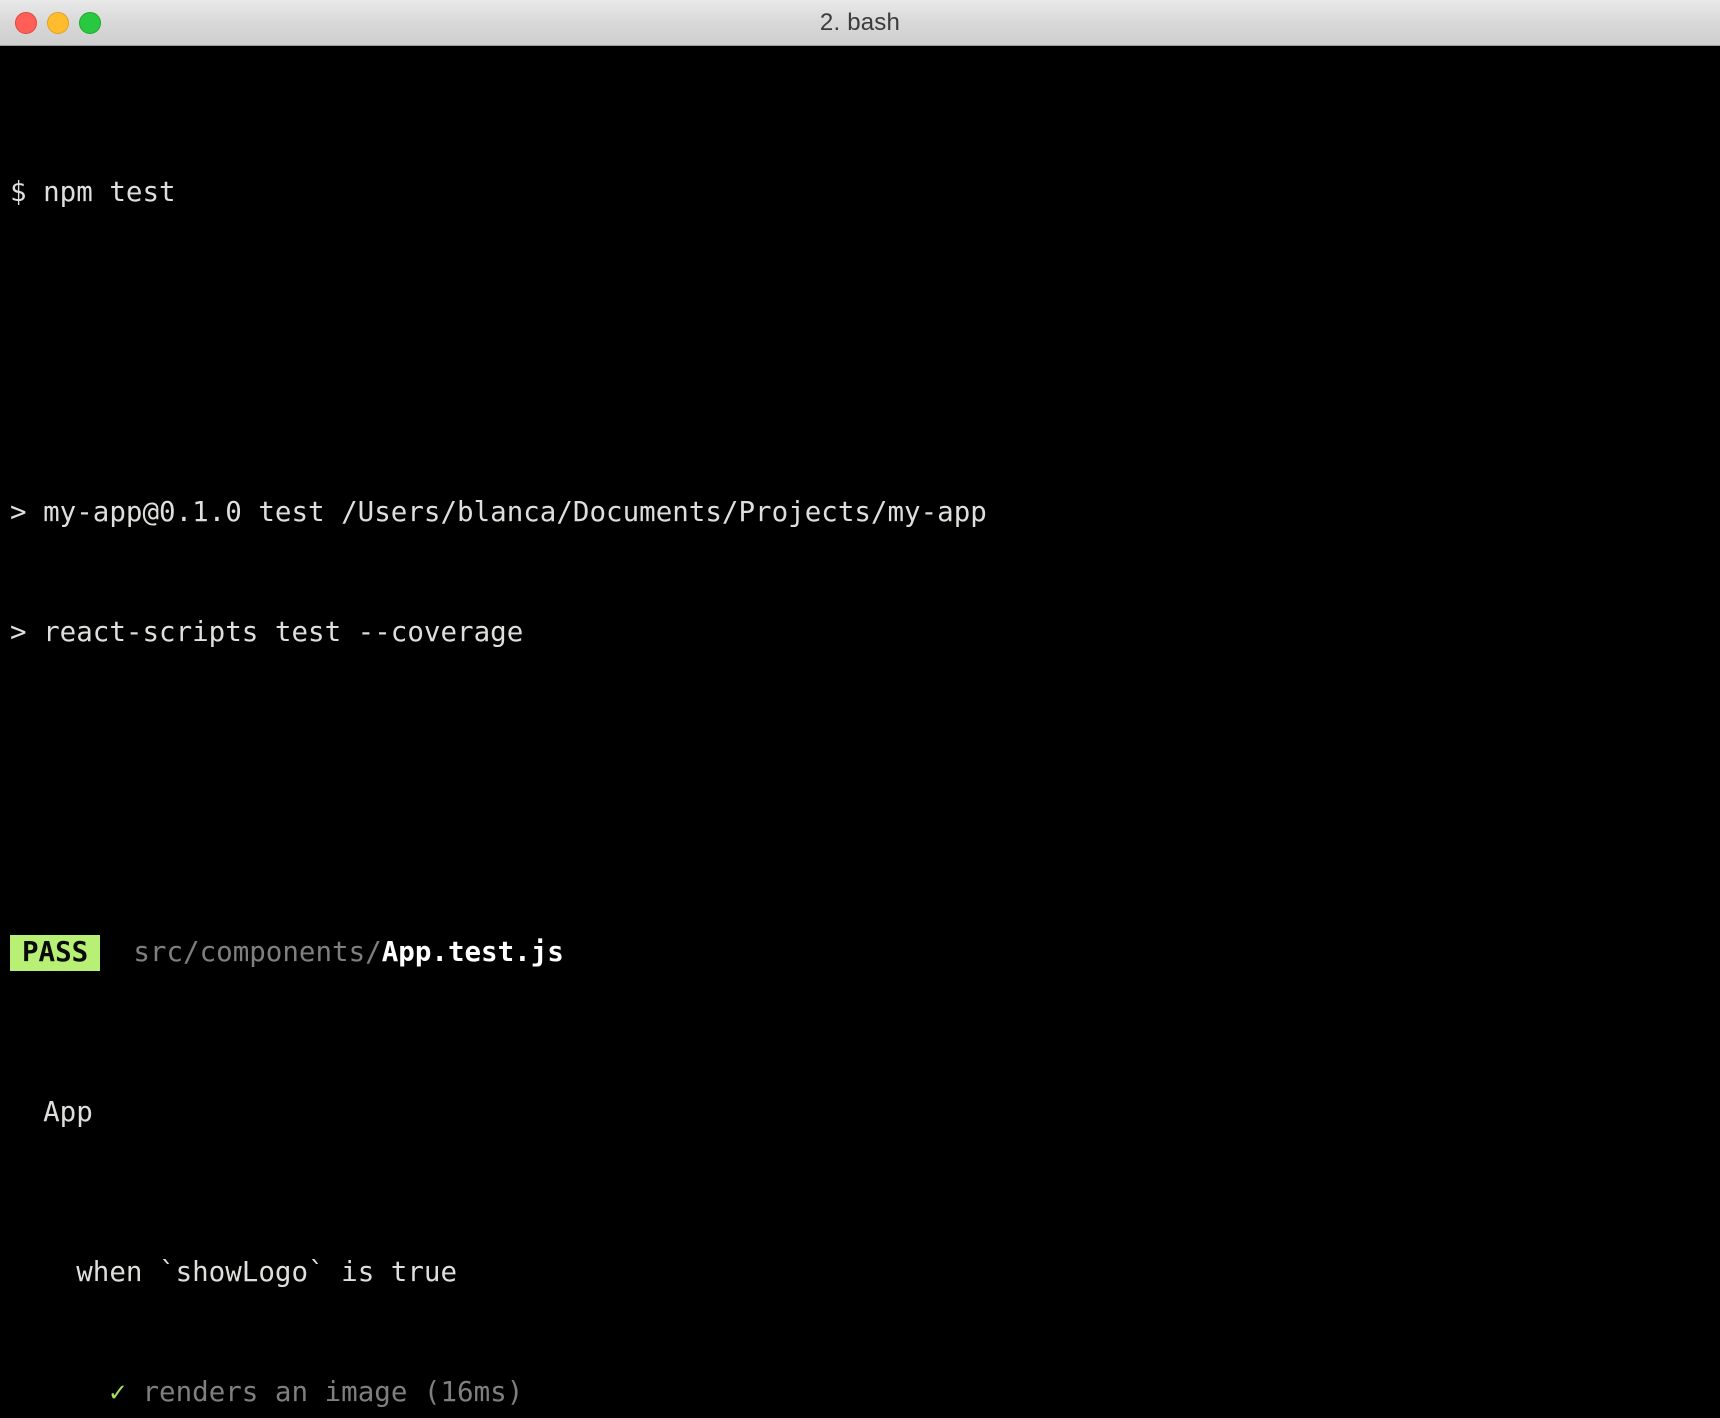 The height and width of the screenshot is (1418, 1720). What do you see at coordinates (109, 192) in the screenshot?
I see `command-text: npm test` at bounding box center [109, 192].